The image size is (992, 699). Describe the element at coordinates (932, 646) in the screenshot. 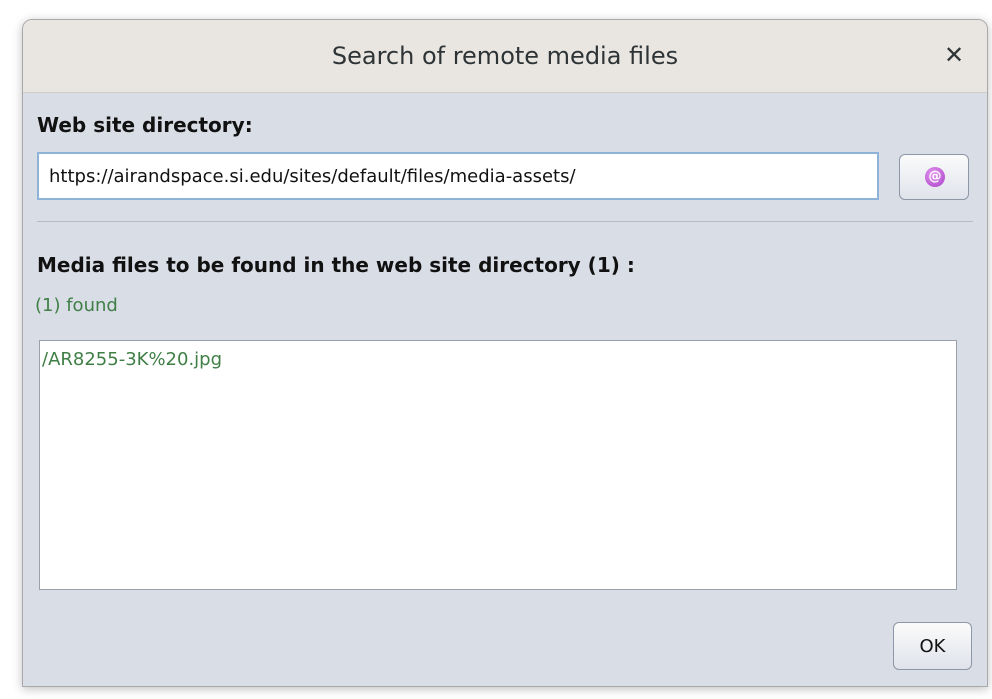

I see `ok-button: OK` at that location.